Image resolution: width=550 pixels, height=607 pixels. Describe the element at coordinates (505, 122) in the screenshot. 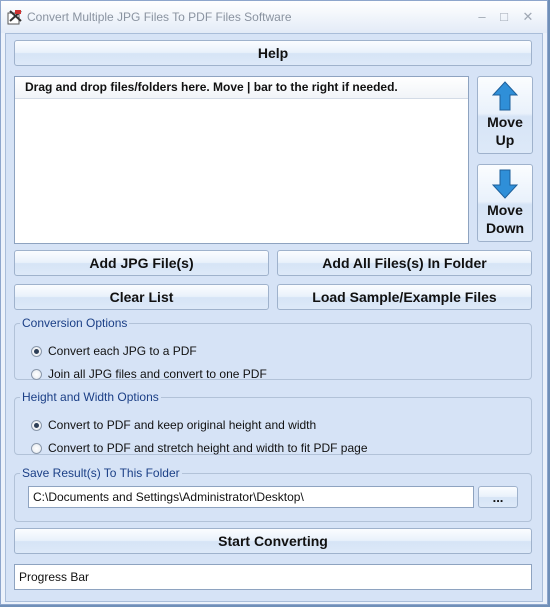

I see `move-up-label-1: Move` at that location.